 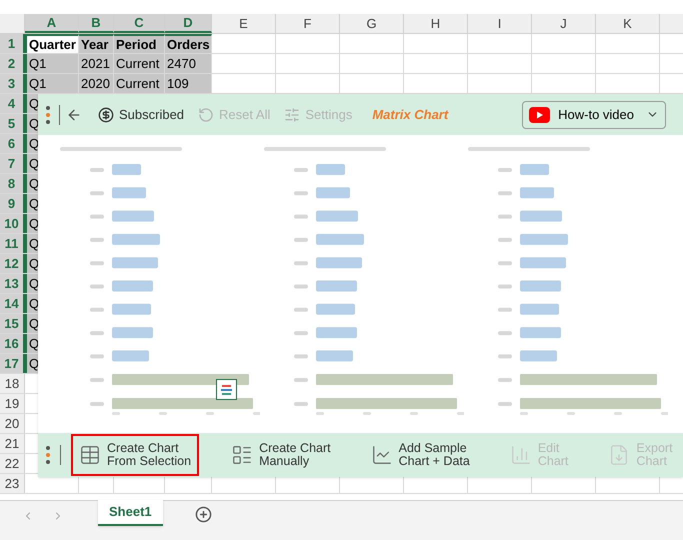 I want to click on subscription-button: Subscribed, so click(x=141, y=114).